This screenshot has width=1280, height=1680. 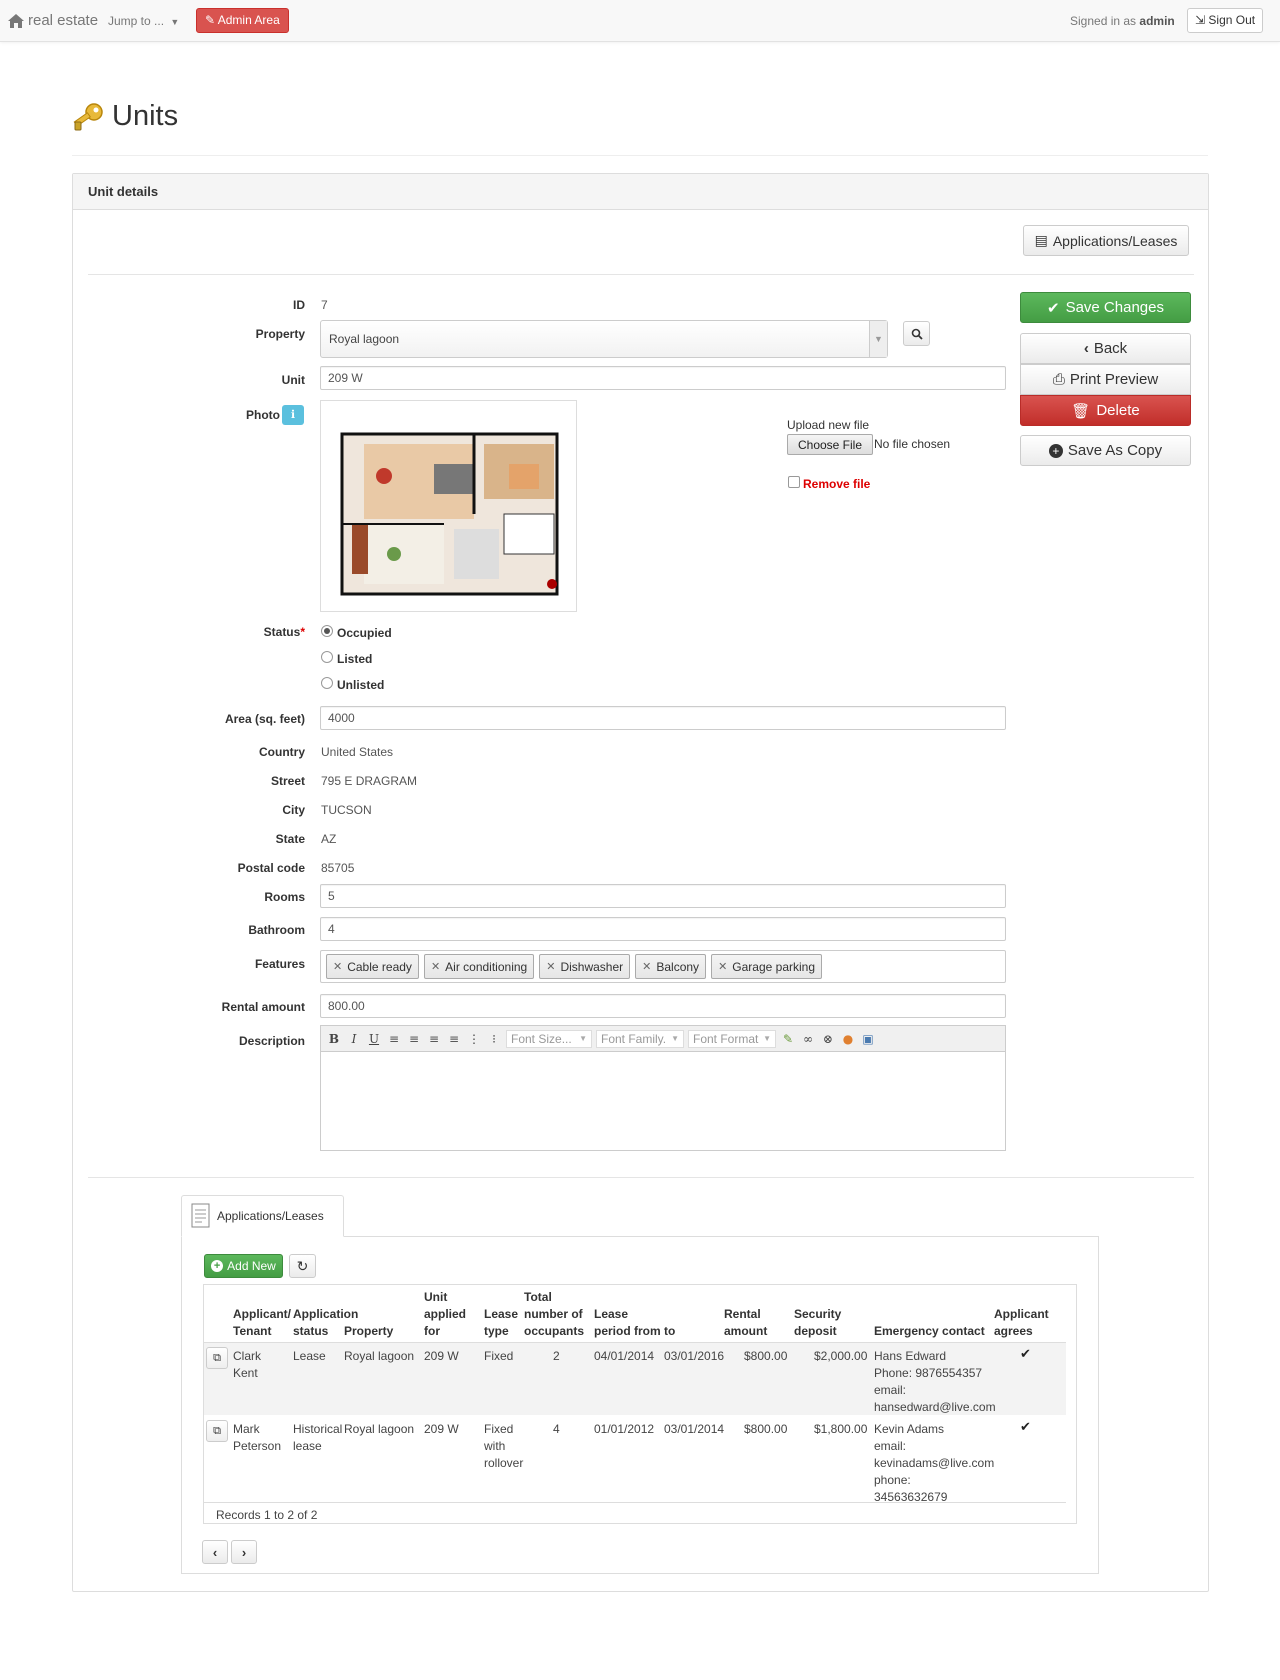 I want to click on save-as-copy-label: Save As Copy, so click(x=1115, y=450).